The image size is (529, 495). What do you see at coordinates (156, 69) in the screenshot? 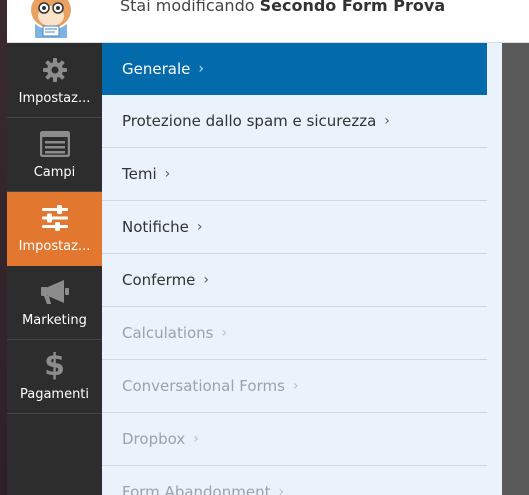
I see `menu-item-label: Generale` at bounding box center [156, 69].